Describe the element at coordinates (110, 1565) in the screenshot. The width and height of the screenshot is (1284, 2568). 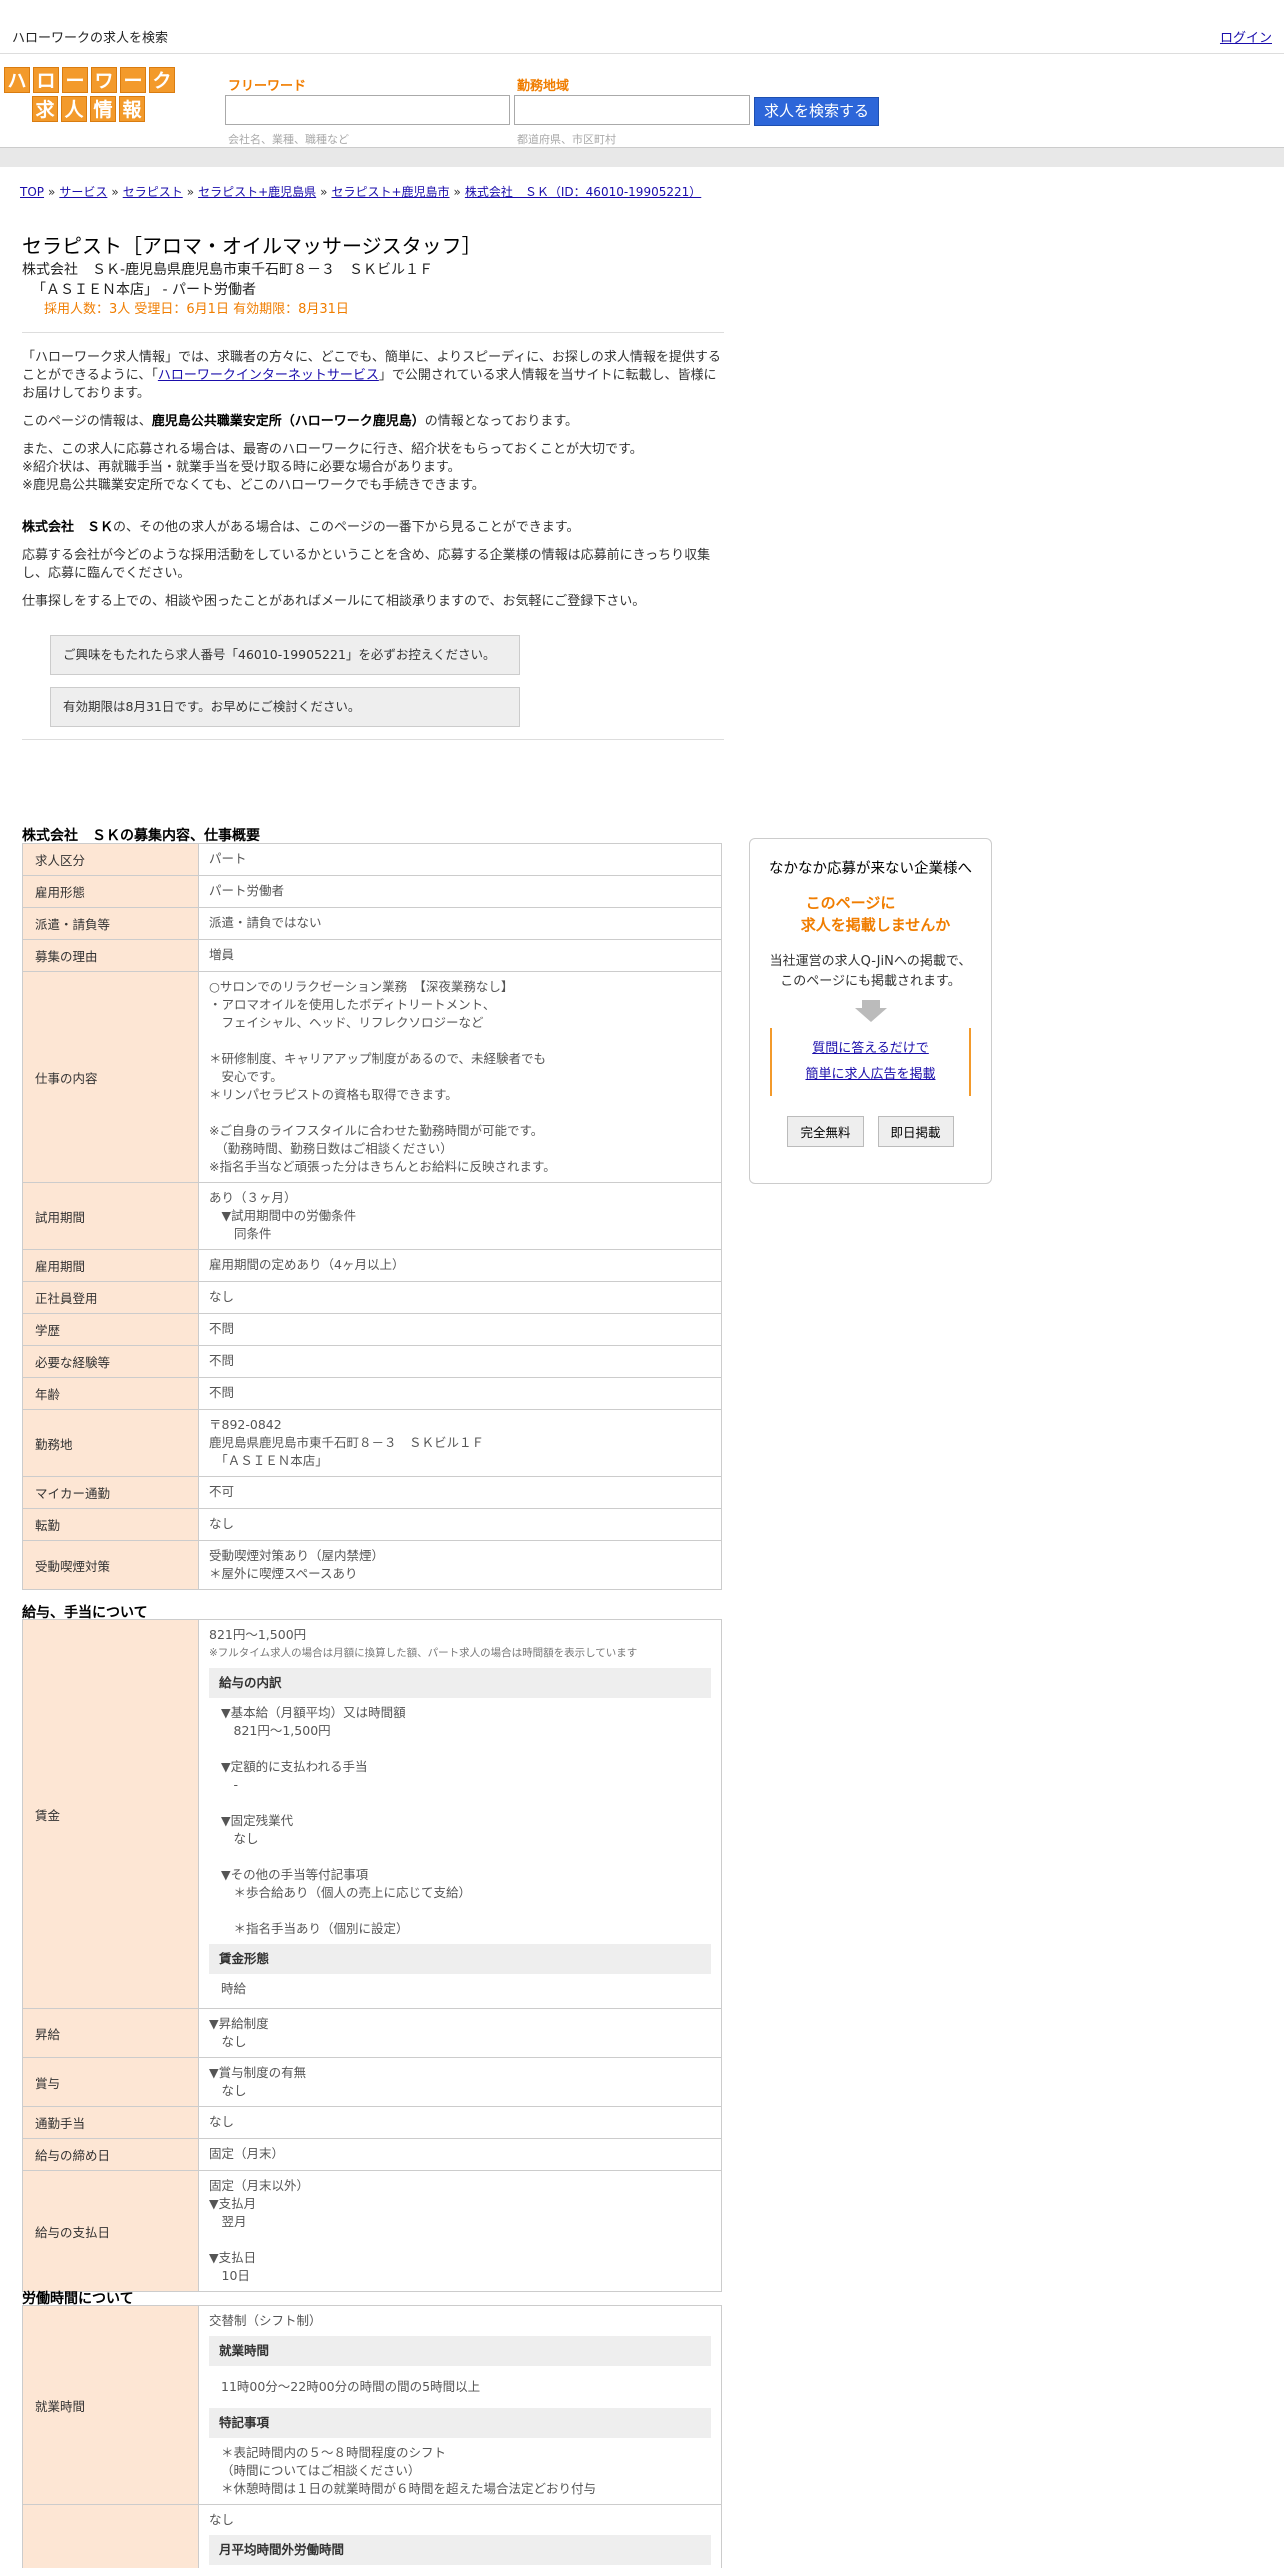
I see `row-label: 受動喫煙対策` at that location.